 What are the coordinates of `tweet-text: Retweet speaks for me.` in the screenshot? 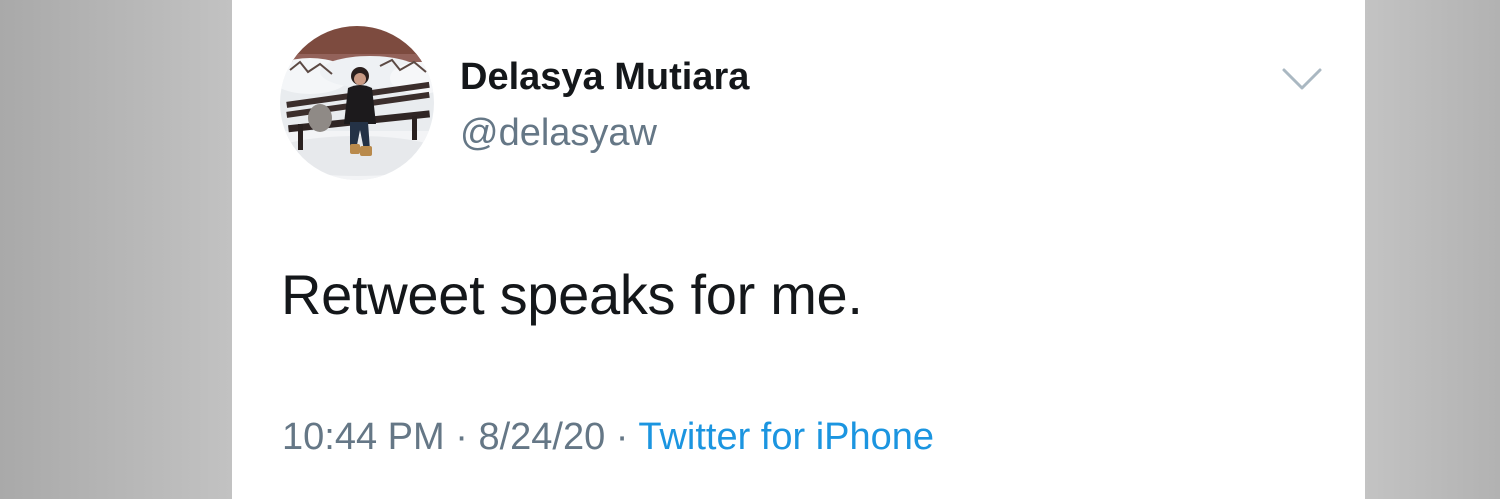 It's located at (572, 294).